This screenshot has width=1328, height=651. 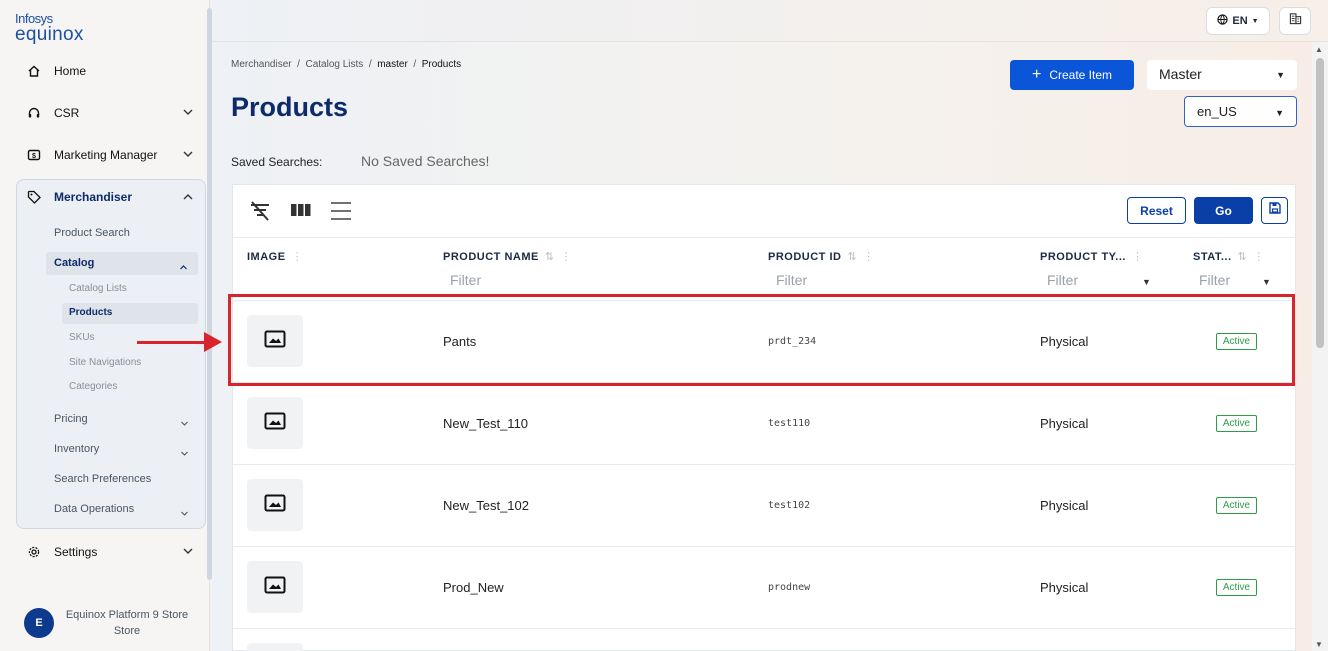 What do you see at coordinates (49, 34) in the screenshot?
I see `logo-line2: equinox` at bounding box center [49, 34].